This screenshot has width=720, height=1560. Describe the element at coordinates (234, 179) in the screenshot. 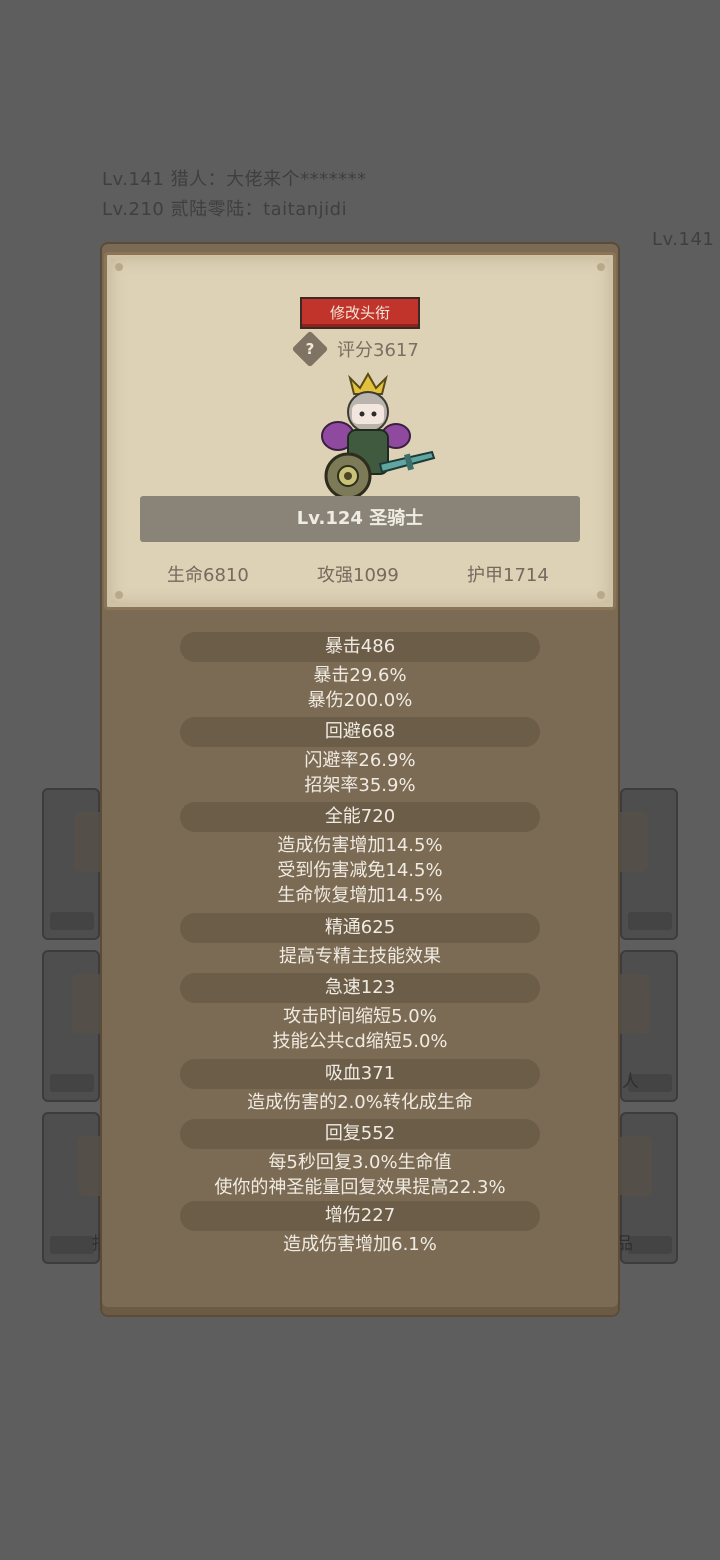

I see `chat-line: Lv.141 猎人：大佬来个*******` at that location.